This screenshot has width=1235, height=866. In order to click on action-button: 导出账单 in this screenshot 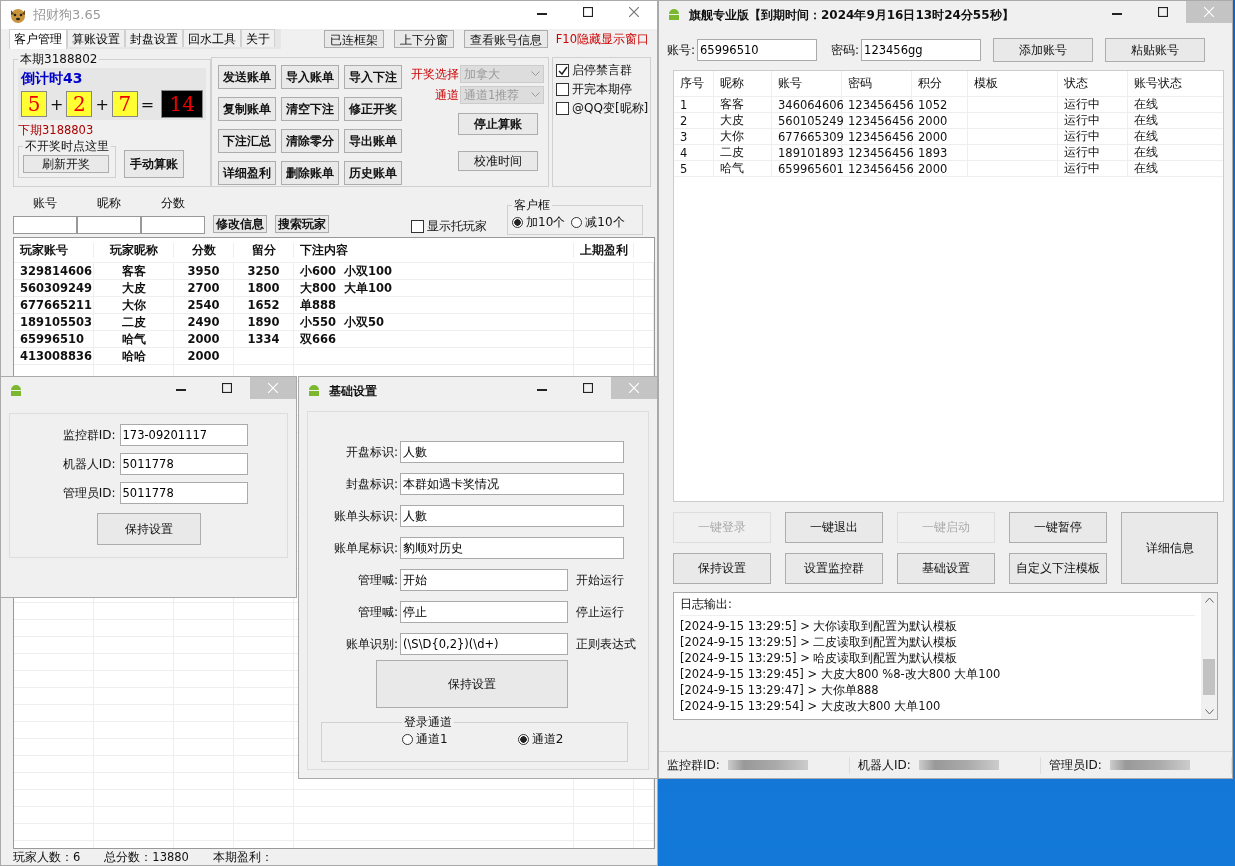, I will do `click(373, 141)`.